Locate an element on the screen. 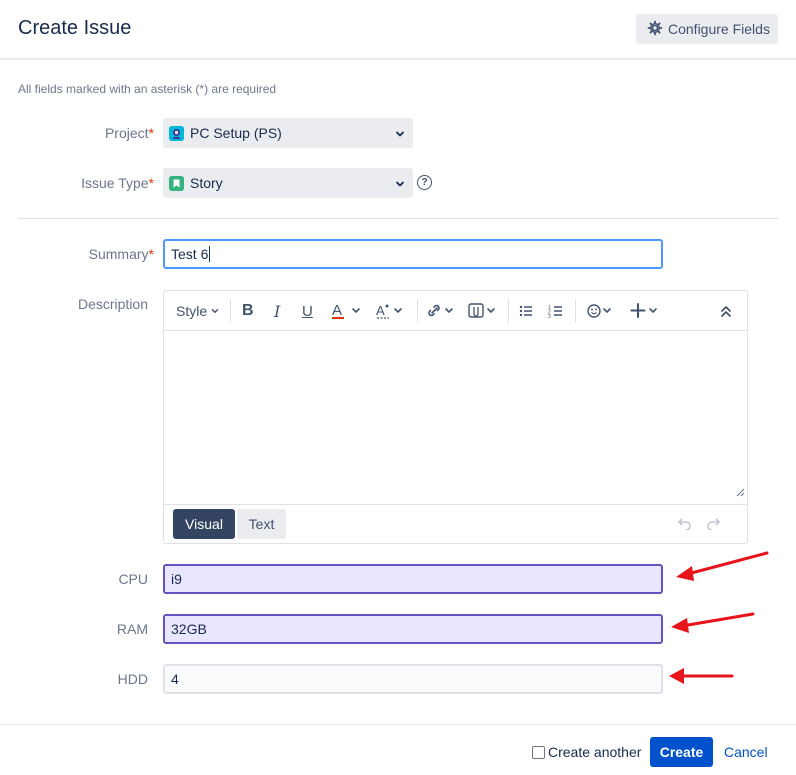 The image size is (796, 775). more-formatting-button: A is located at coordinates (392, 311).